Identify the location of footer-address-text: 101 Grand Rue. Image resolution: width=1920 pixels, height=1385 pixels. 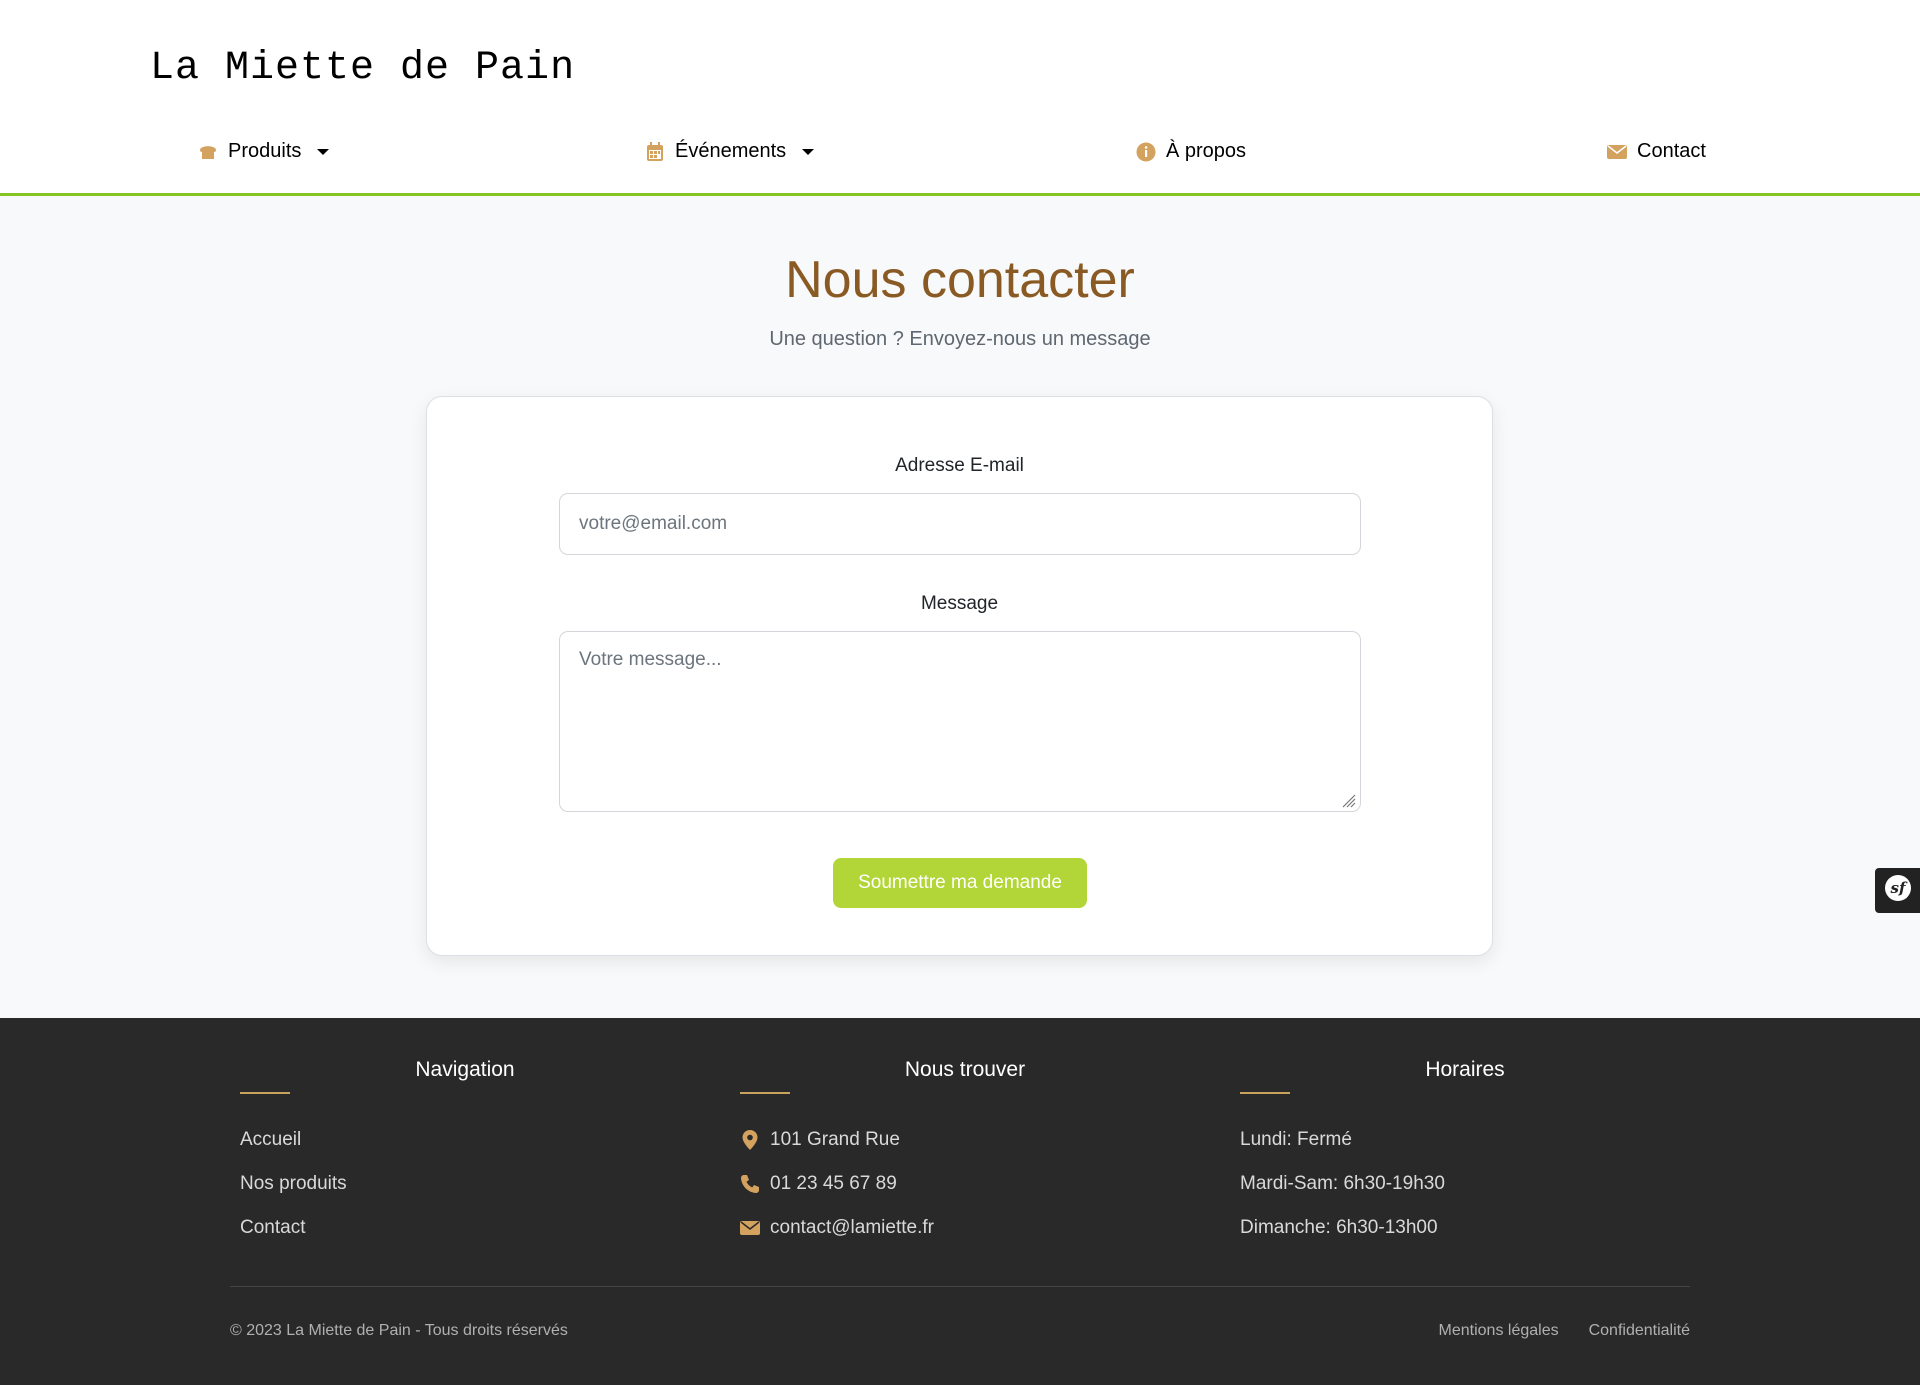
(835, 1139).